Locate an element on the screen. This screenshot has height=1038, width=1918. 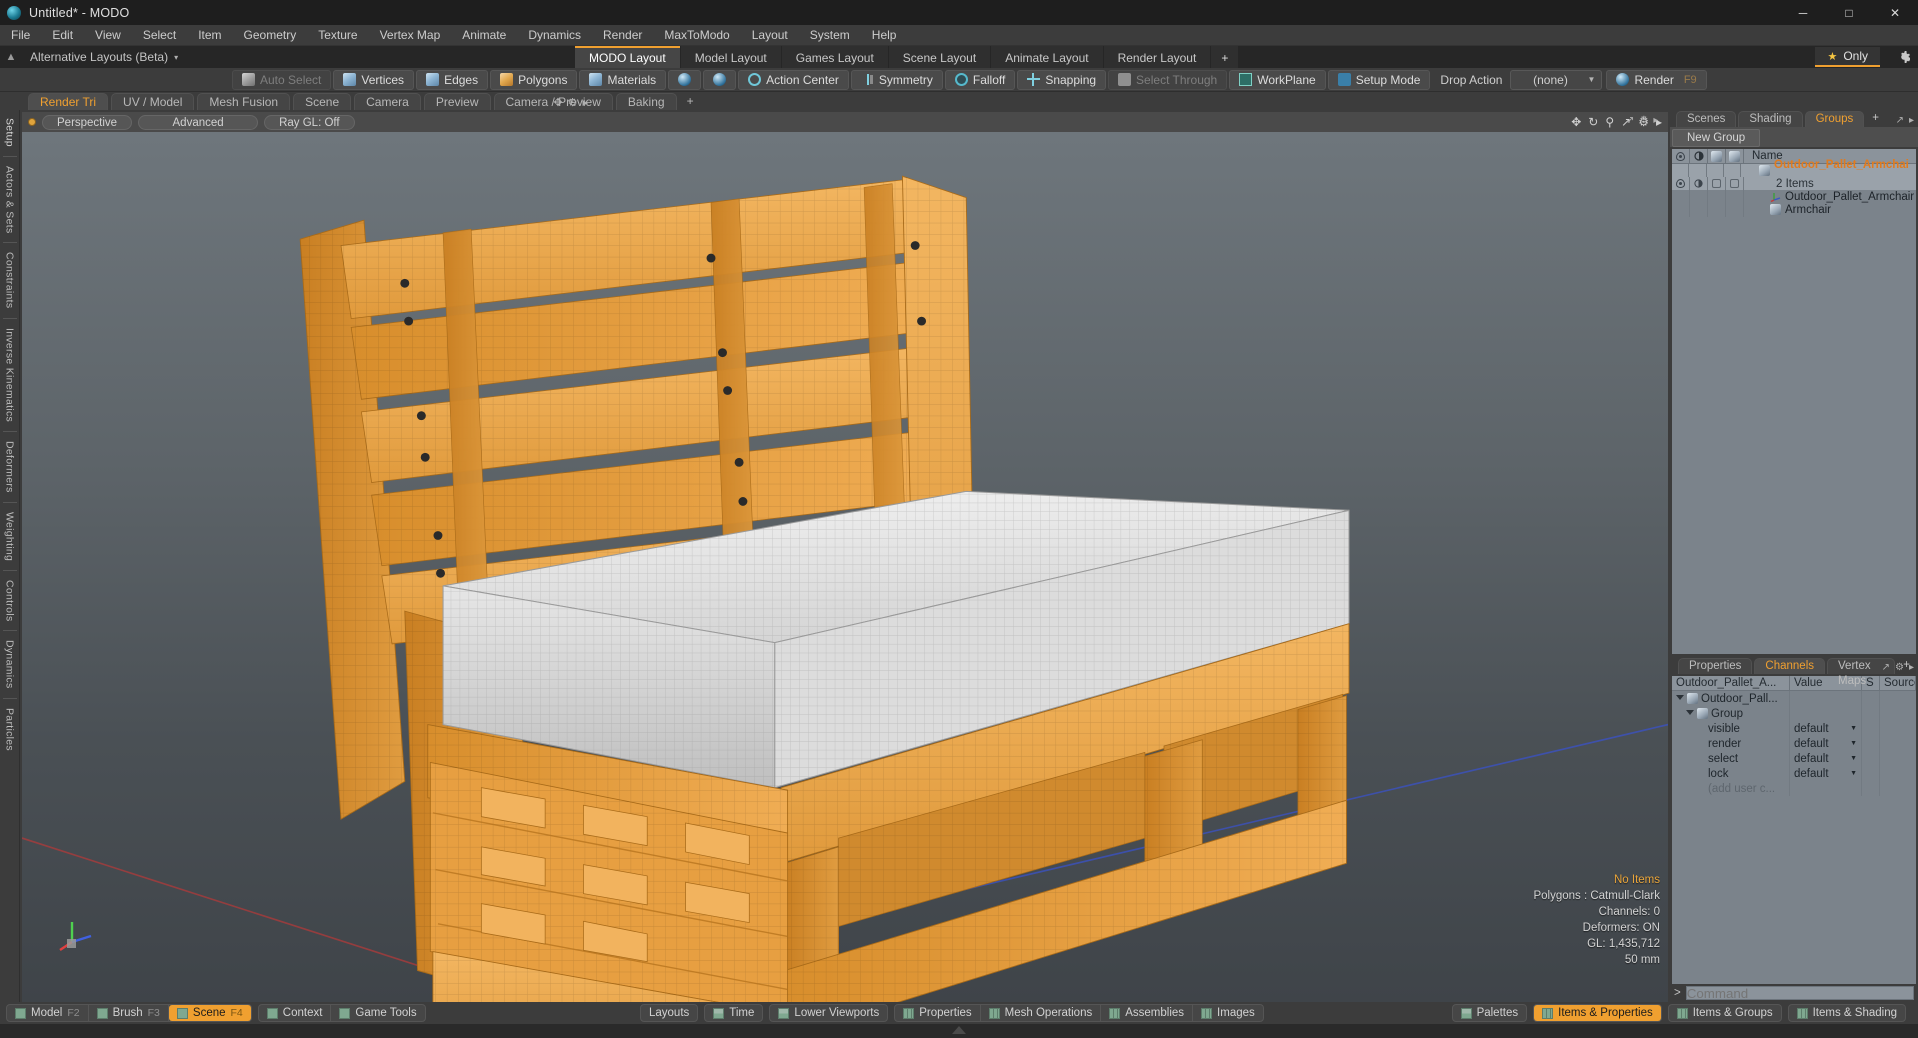
materials-button: Materials is located at coordinates (623, 79).